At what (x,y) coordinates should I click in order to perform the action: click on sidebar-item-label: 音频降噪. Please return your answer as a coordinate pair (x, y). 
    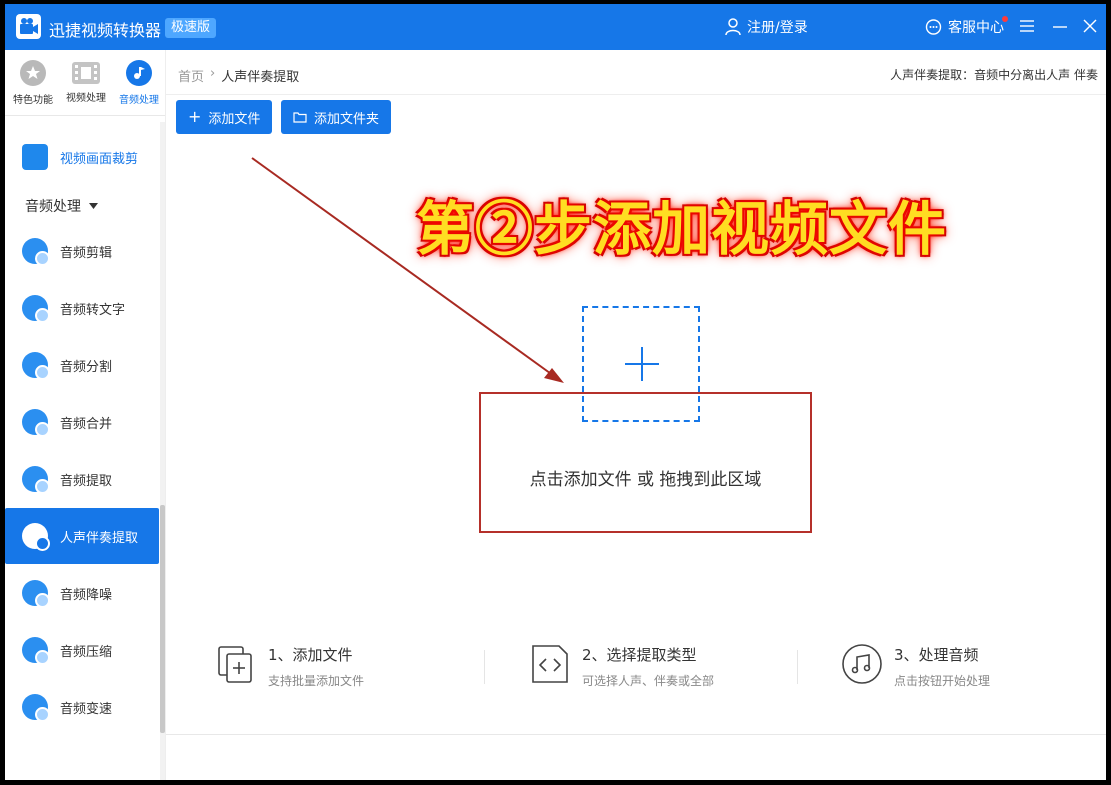
    Looking at the image, I should click on (86, 595).